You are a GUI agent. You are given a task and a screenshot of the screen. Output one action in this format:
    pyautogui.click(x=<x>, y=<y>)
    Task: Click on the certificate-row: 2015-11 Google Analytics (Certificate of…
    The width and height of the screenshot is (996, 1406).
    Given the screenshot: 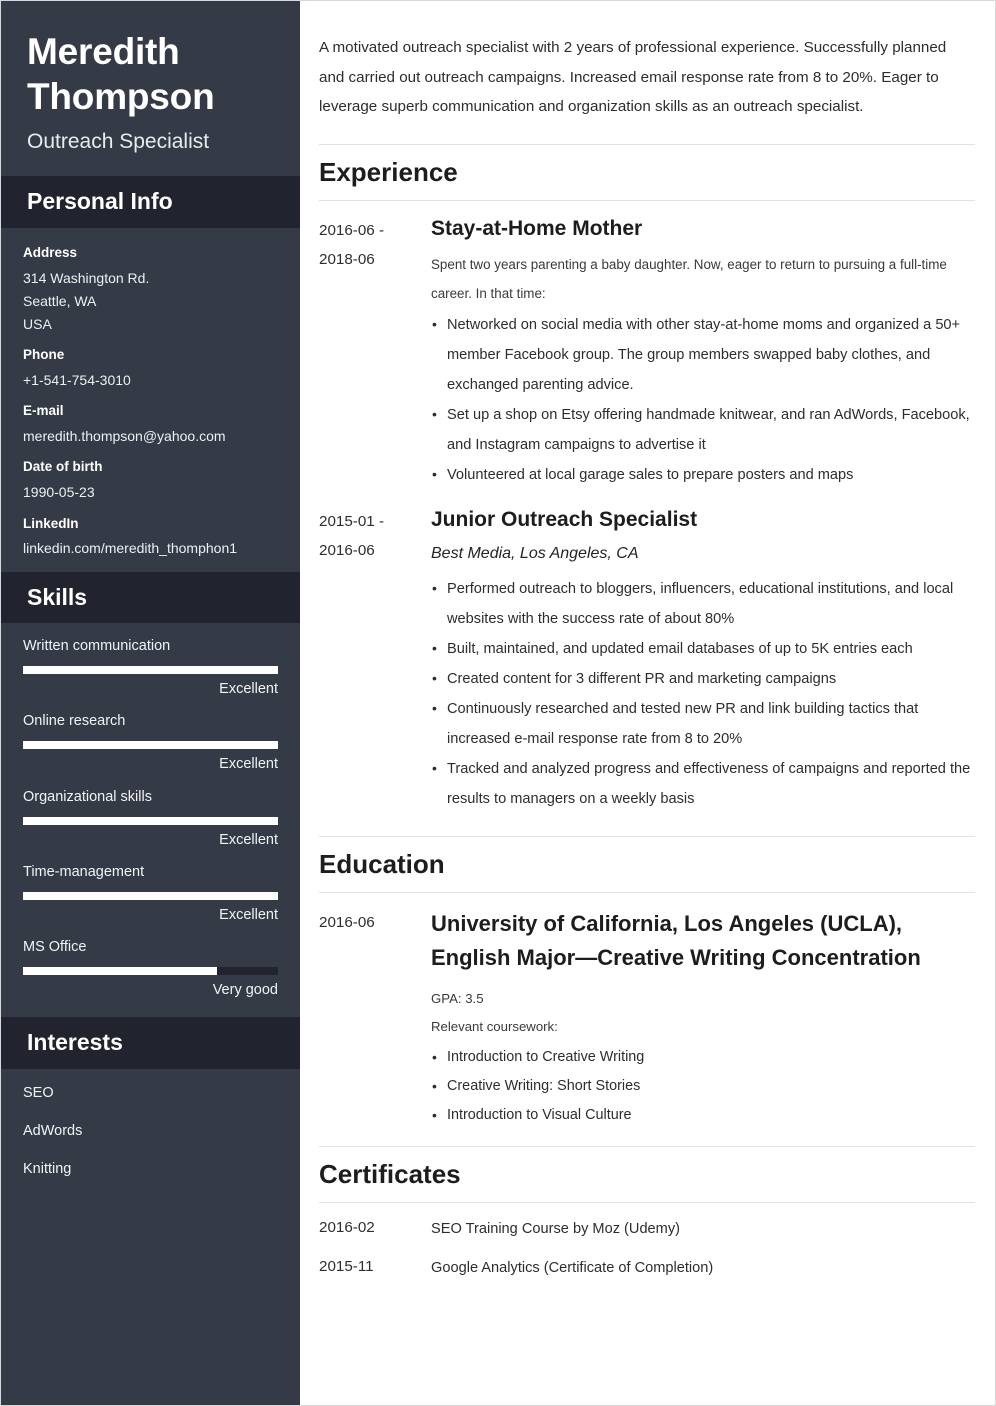 What is the action you would take?
    pyautogui.click(x=647, y=1267)
    